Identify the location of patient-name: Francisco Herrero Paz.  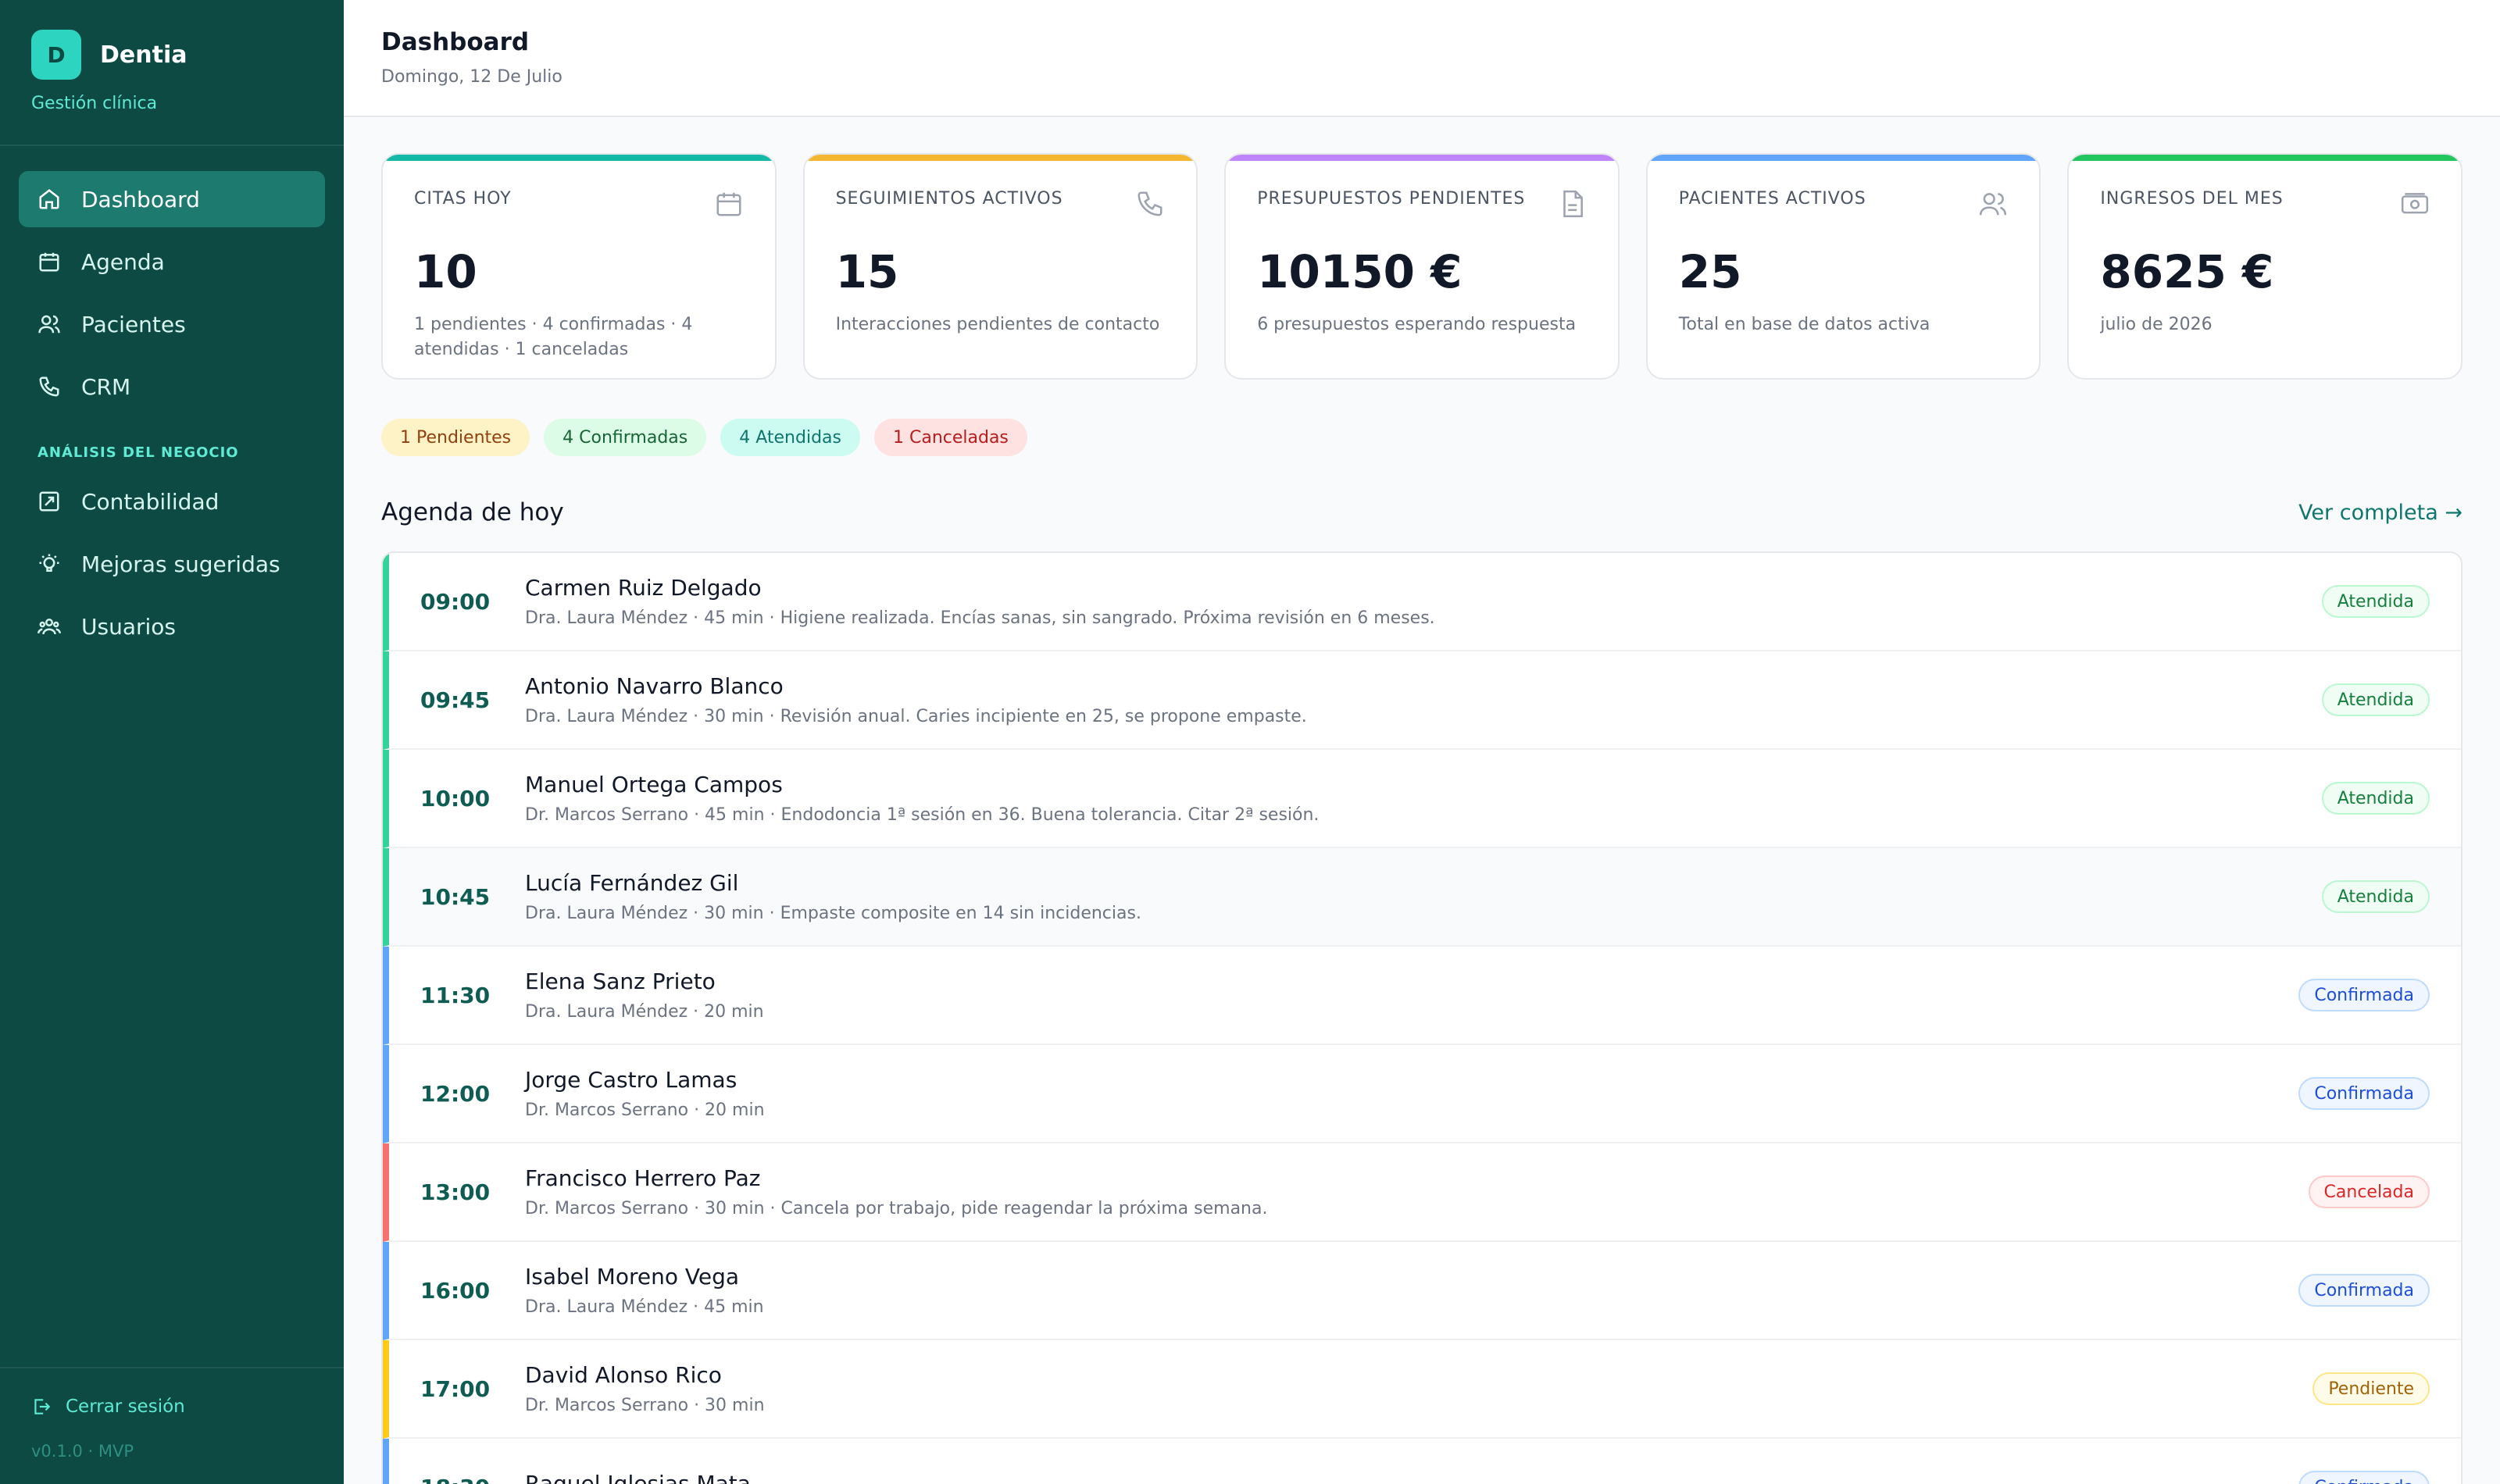
(643, 1178).